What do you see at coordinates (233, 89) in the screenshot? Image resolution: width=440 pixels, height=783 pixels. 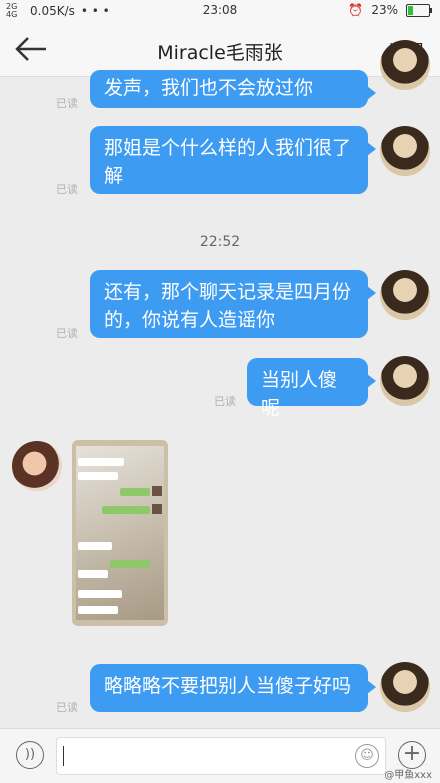 I see `message-bubble: 发声，我们也不会放过你` at bounding box center [233, 89].